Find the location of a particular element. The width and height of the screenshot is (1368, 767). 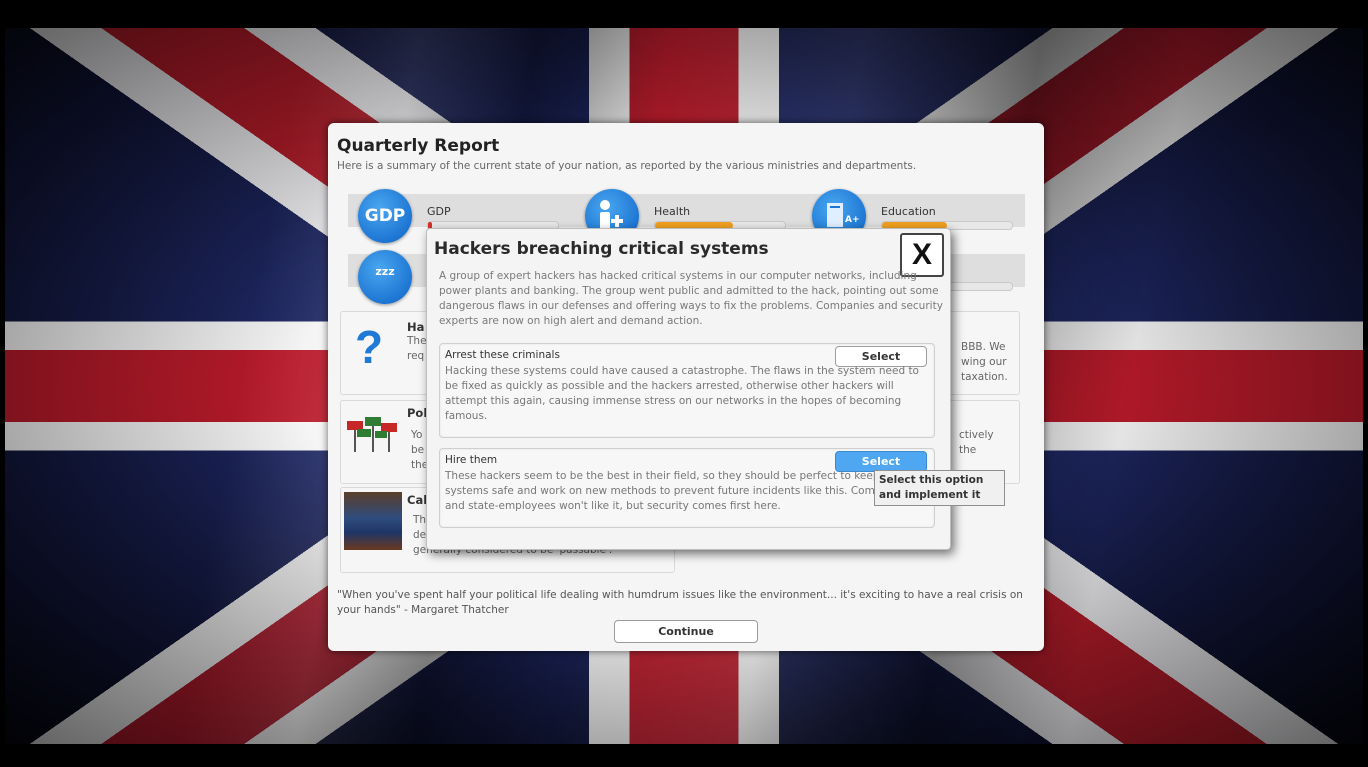

sleep-icon: zzz is located at coordinates (385, 277).